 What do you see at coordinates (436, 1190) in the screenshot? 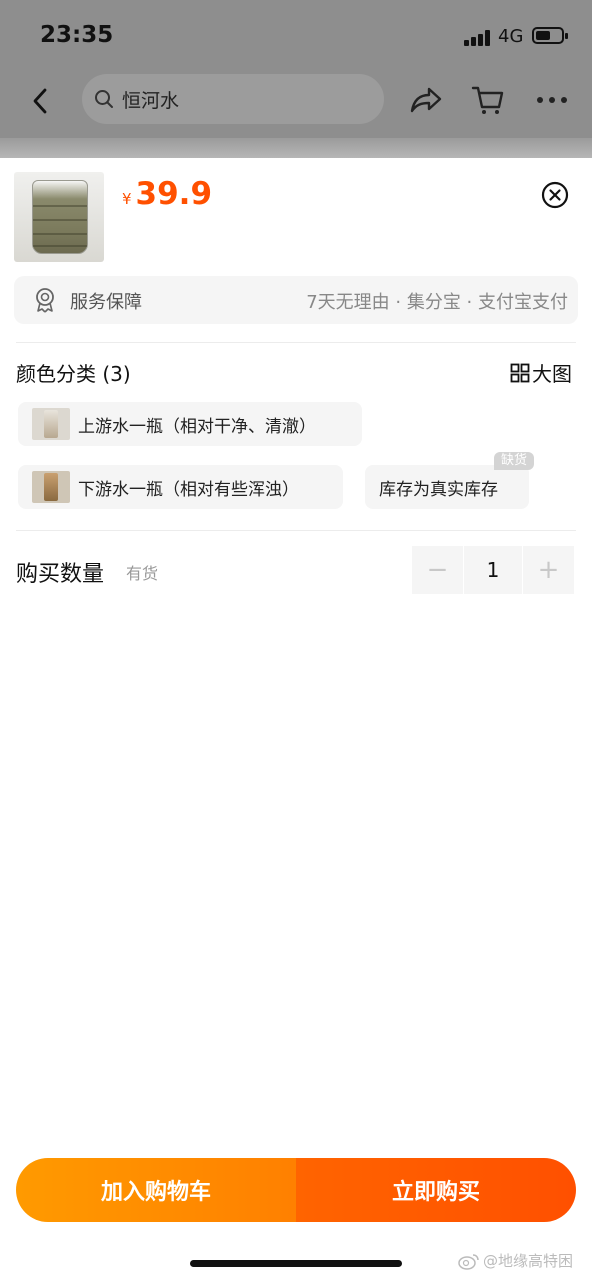
I see `buy-now-button: 立即购买` at bounding box center [436, 1190].